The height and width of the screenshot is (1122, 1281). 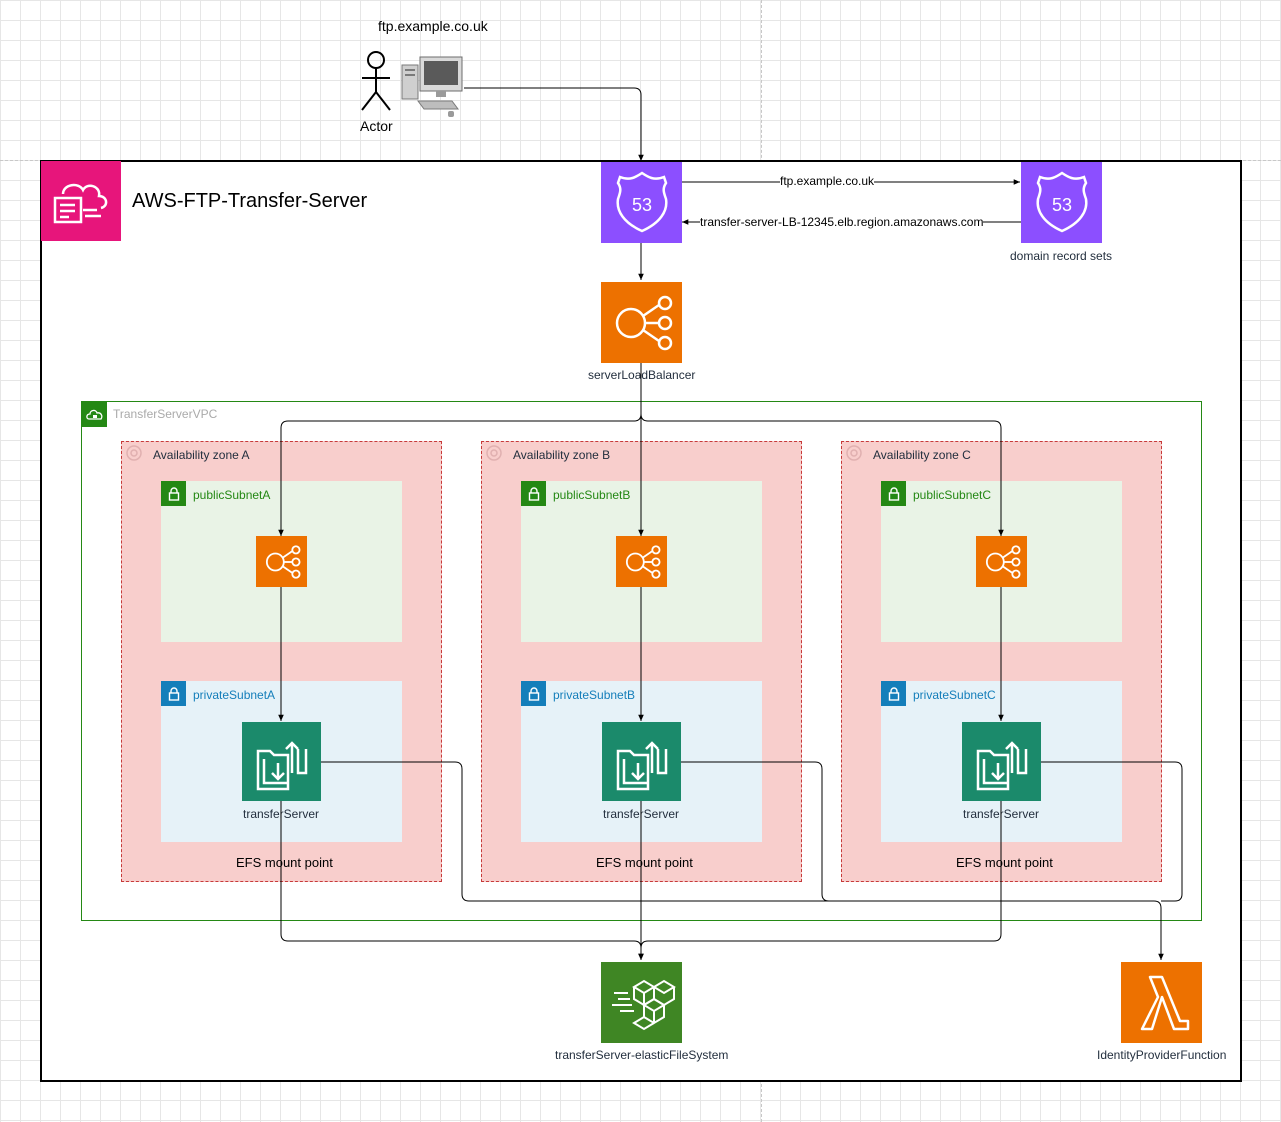 I want to click on load-balancer-tile, so click(x=641, y=322).